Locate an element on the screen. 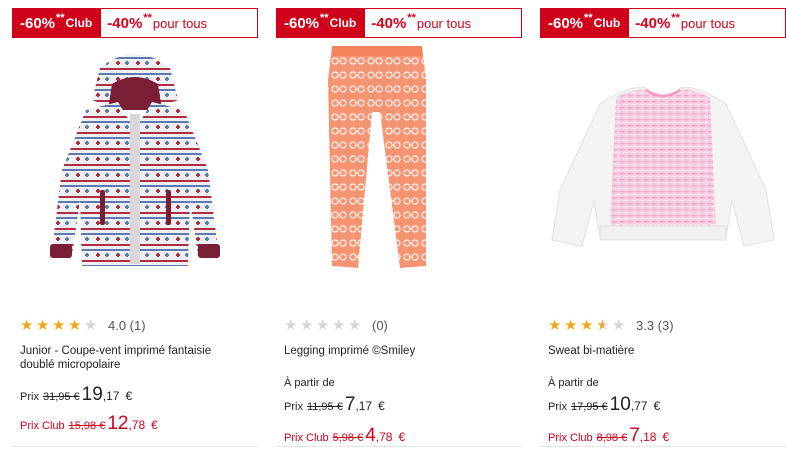 The image size is (786, 452). club-price-integer: 7 is located at coordinates (634, 435).